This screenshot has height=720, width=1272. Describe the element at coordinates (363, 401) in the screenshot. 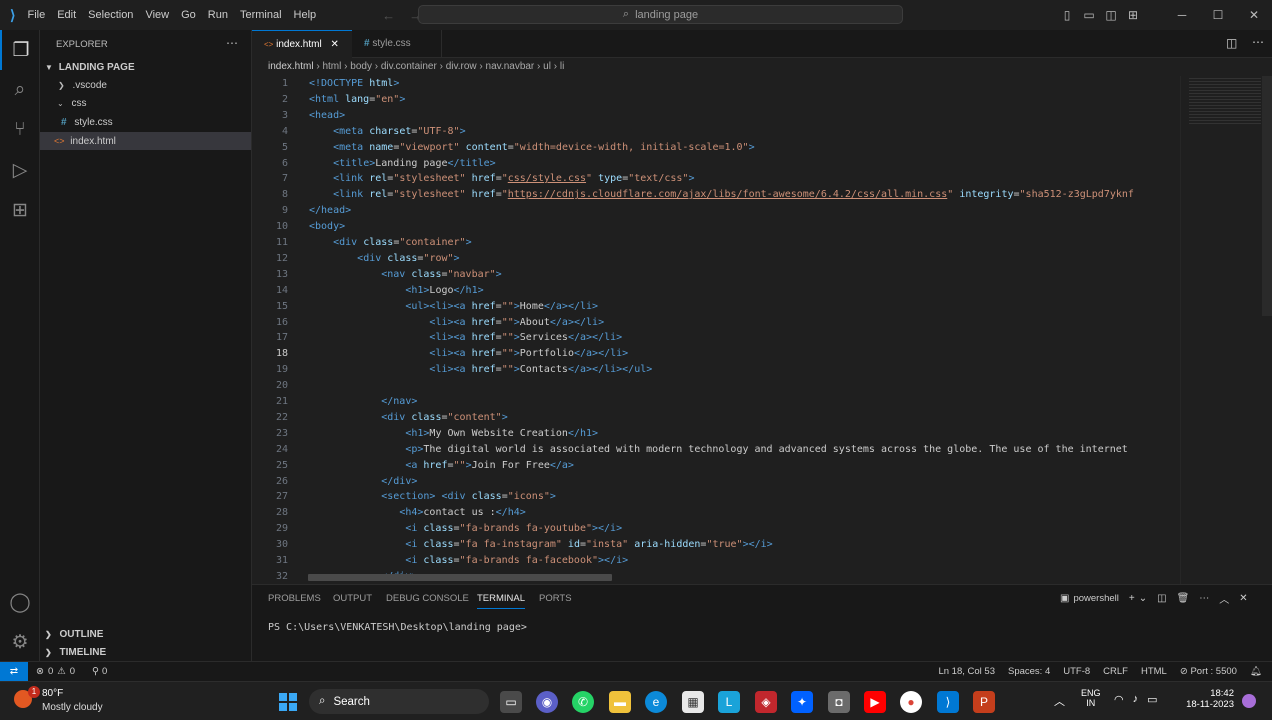

I see `code-line: </nav>` at that location.